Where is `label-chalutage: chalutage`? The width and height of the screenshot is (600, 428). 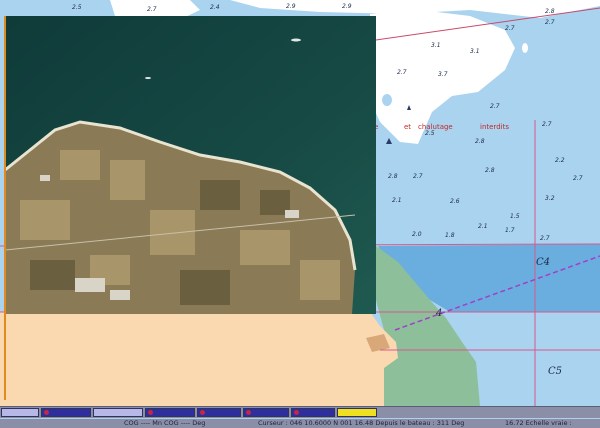
label-chalutage: chalutage is located at coordinates (435, 127).